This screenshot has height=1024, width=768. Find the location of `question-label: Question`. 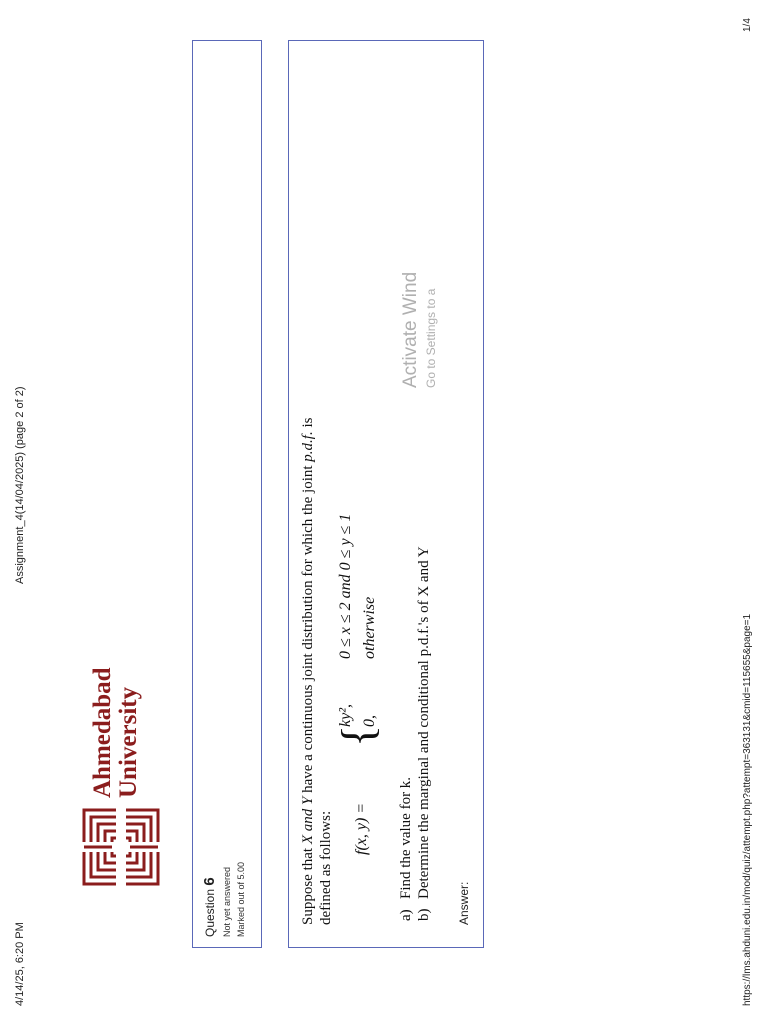

question-label: Question is located at coordinates (210, 912).